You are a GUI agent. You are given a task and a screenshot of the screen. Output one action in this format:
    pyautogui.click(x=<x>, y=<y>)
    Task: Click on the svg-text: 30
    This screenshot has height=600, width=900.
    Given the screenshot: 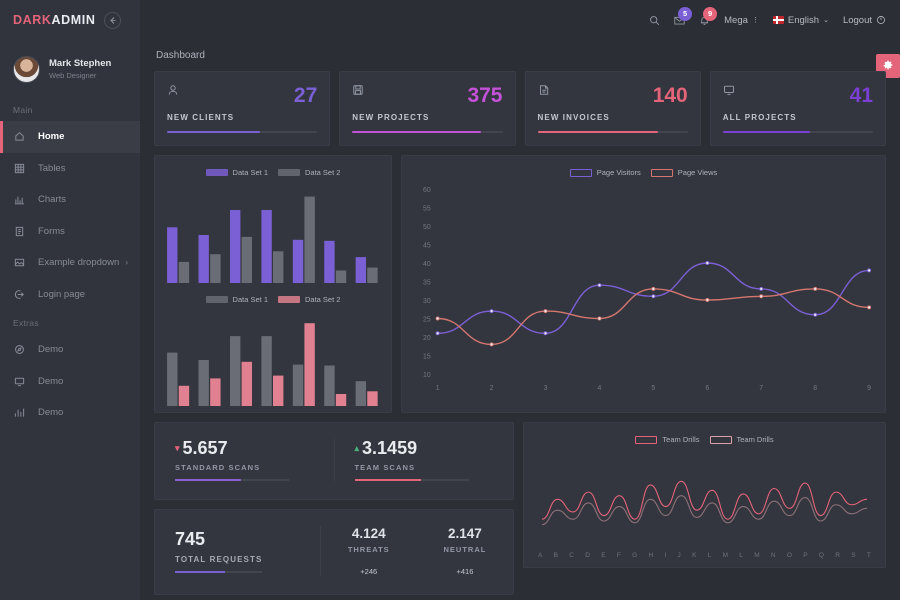 What is the action you would take?
    pyautogui.click(x=427, y=301)
    